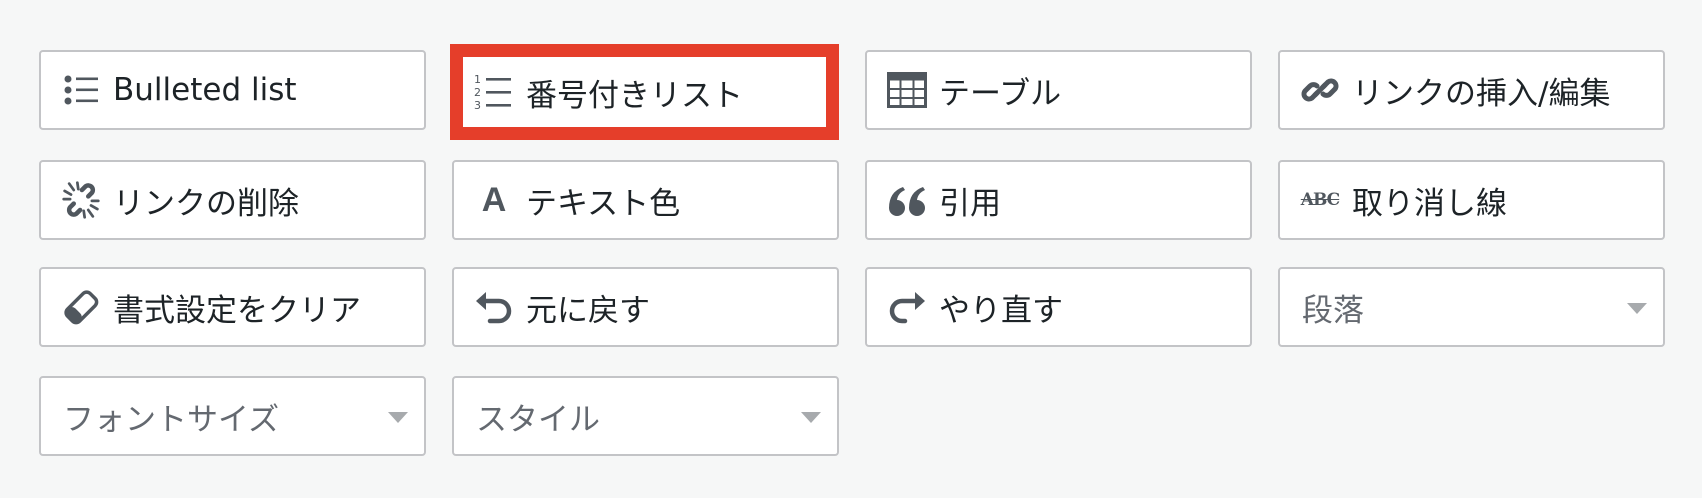 The width and height of the screenshot is (1702, 498). I want to click on style-select: スタイル, so click(645, 416).